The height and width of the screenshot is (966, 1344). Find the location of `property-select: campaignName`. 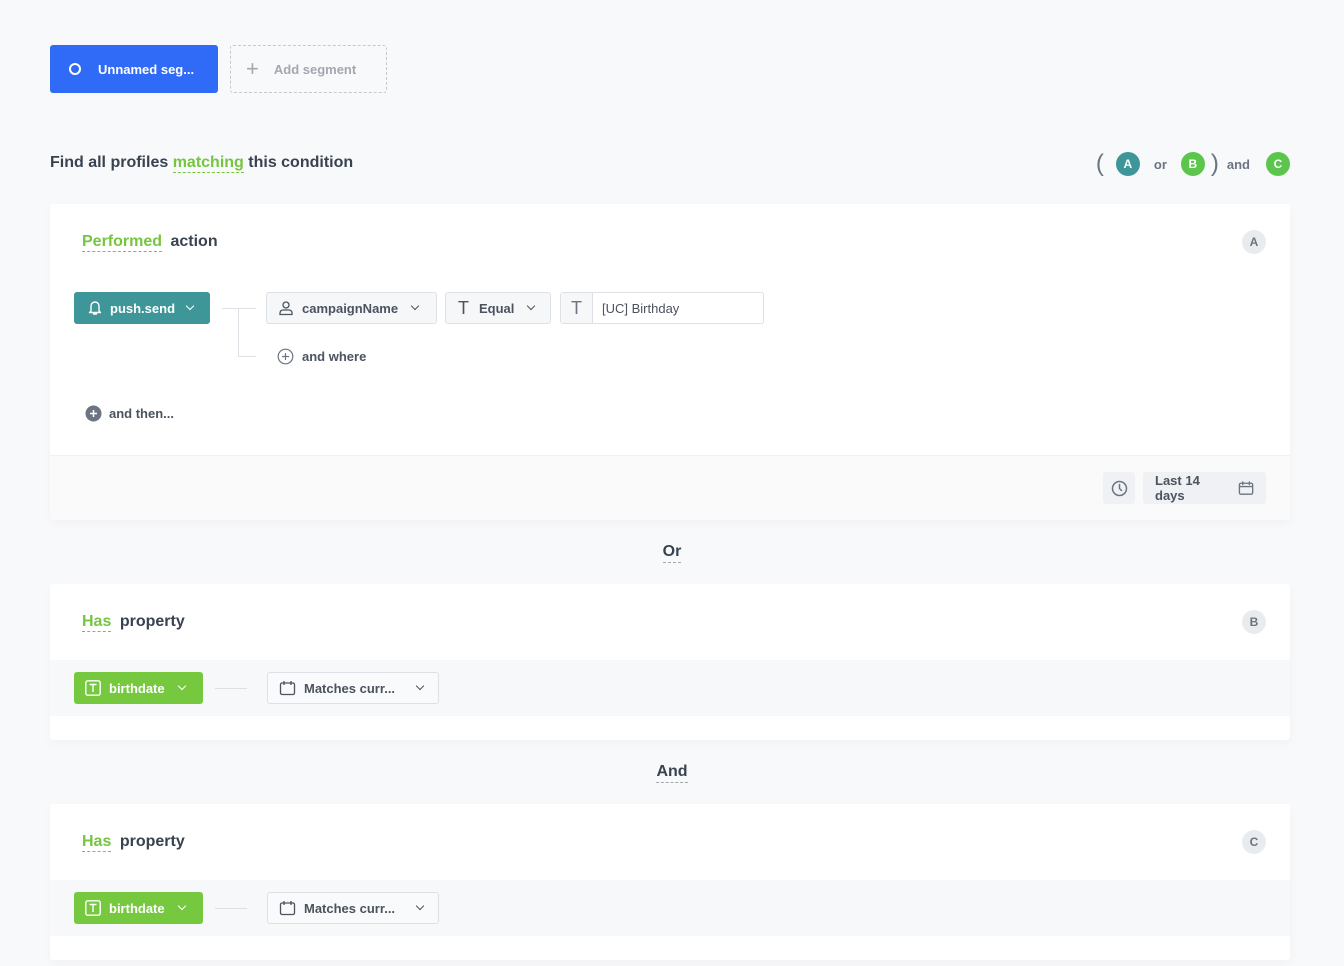

property-select: campaignName is located at coordinates (351, 308).